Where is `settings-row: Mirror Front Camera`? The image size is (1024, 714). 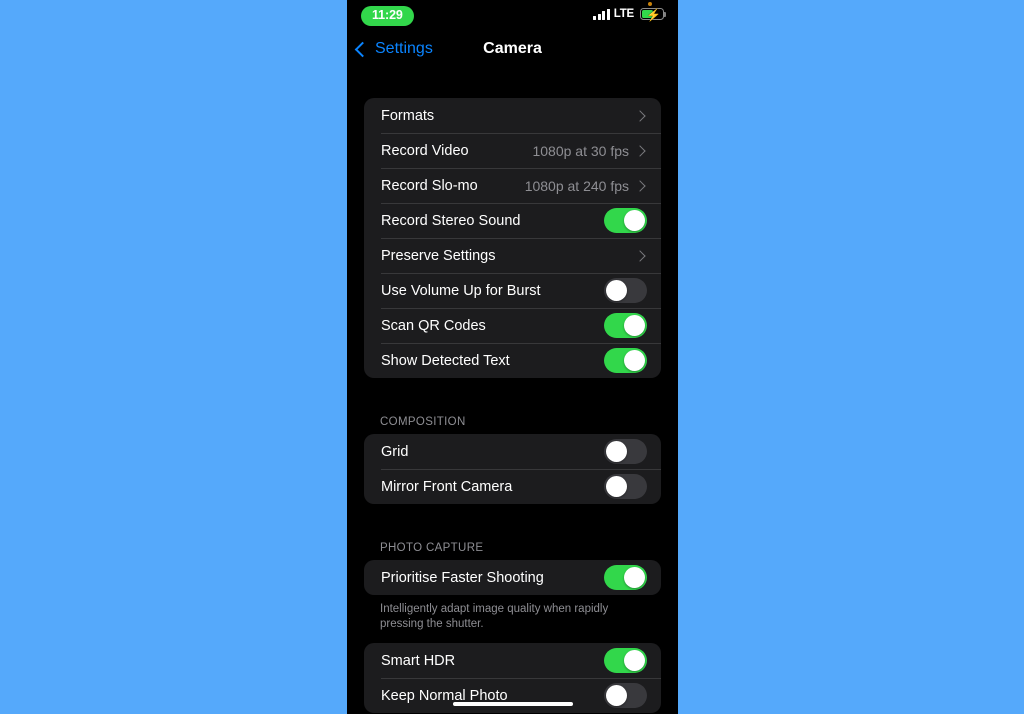
settings-row: Mirror Front Camera is located at coordinates (512, 486).